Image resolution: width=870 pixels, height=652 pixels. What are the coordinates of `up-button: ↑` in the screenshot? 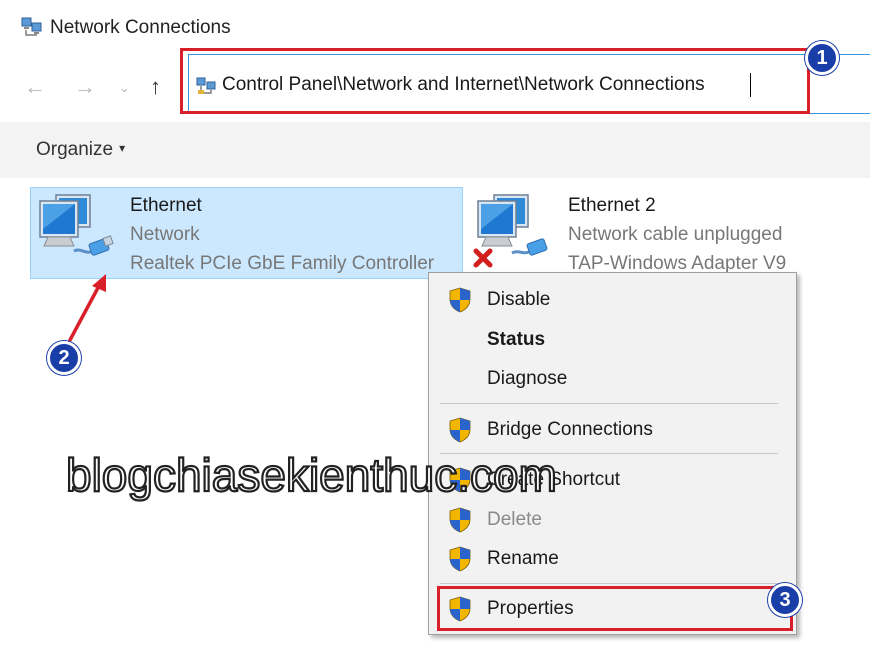 It's located at (155, 87).